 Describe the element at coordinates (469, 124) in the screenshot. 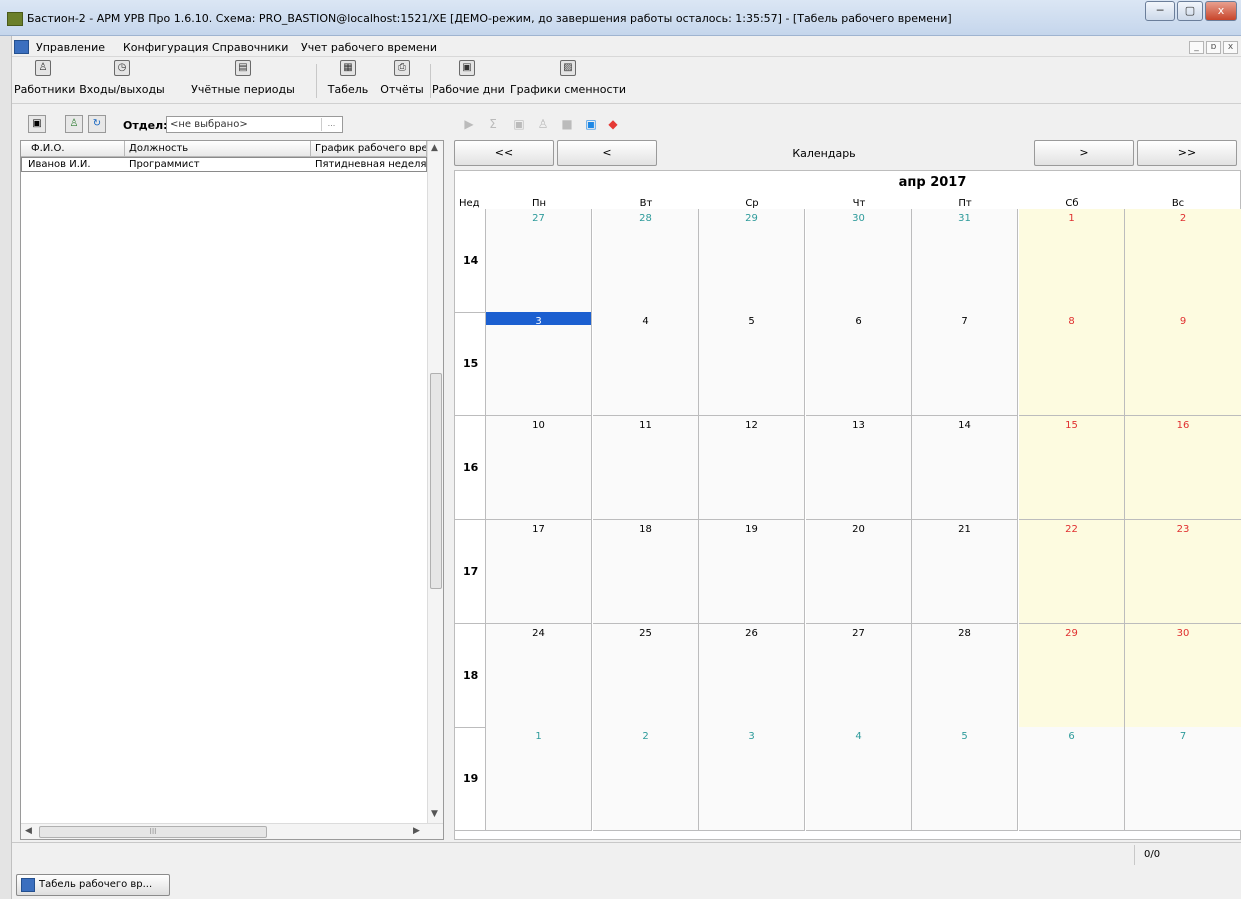

I see `play-icon: ▶` at that location.